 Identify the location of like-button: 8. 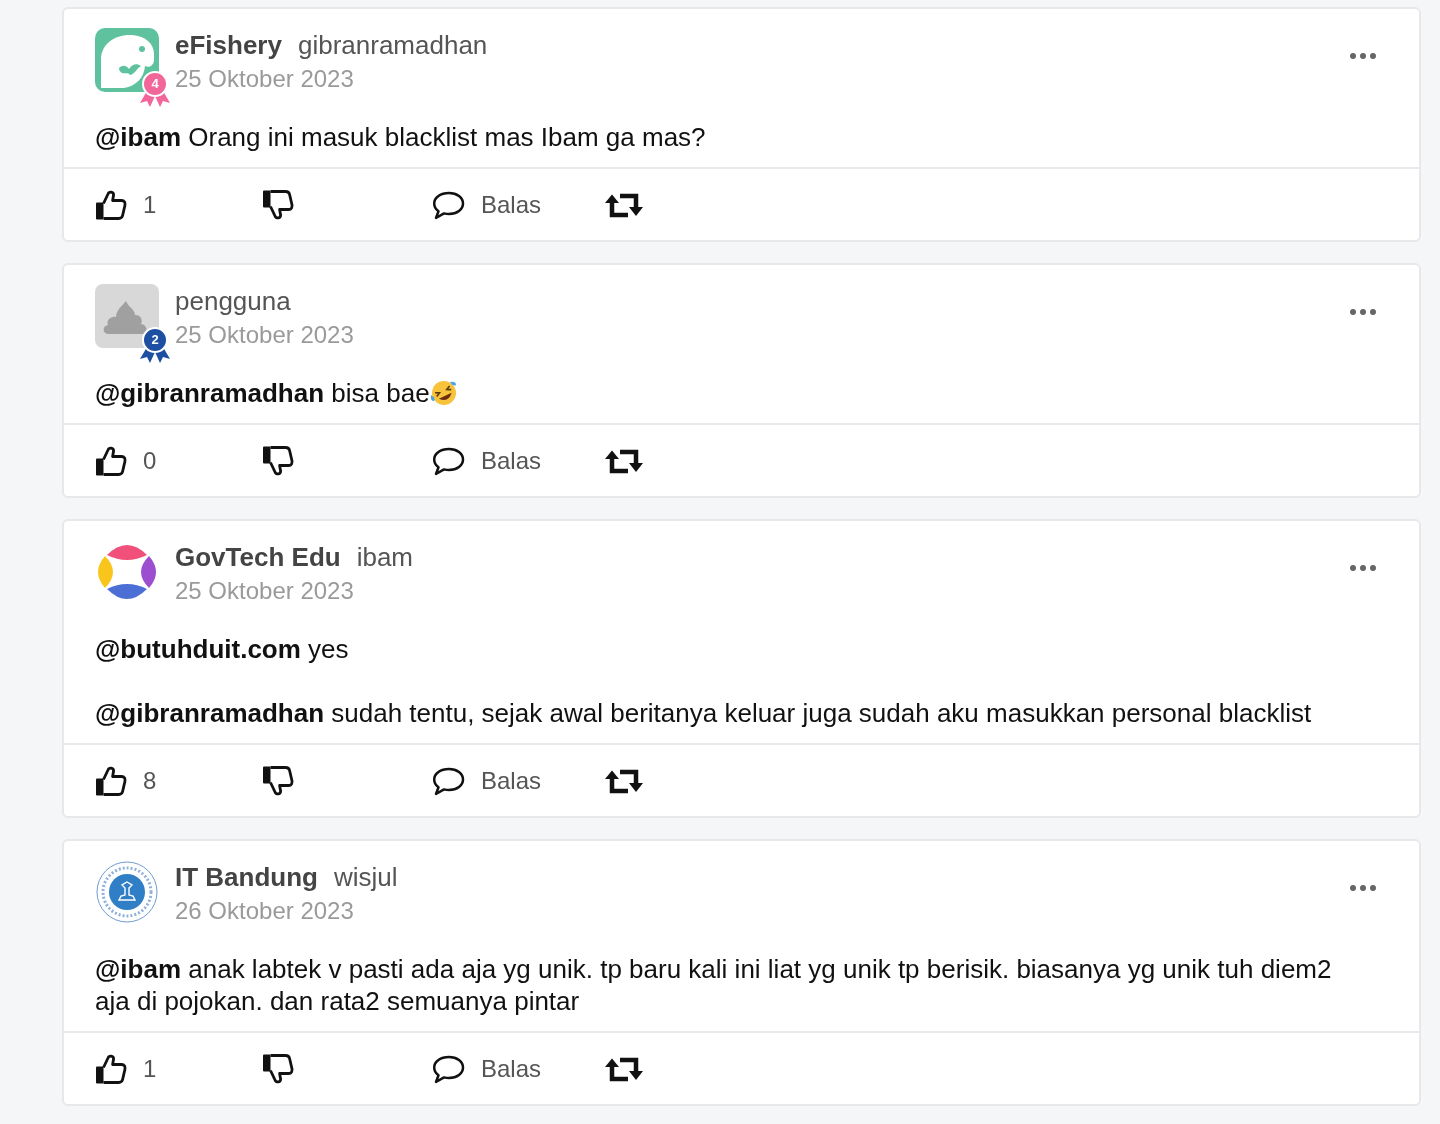
(126, 780).